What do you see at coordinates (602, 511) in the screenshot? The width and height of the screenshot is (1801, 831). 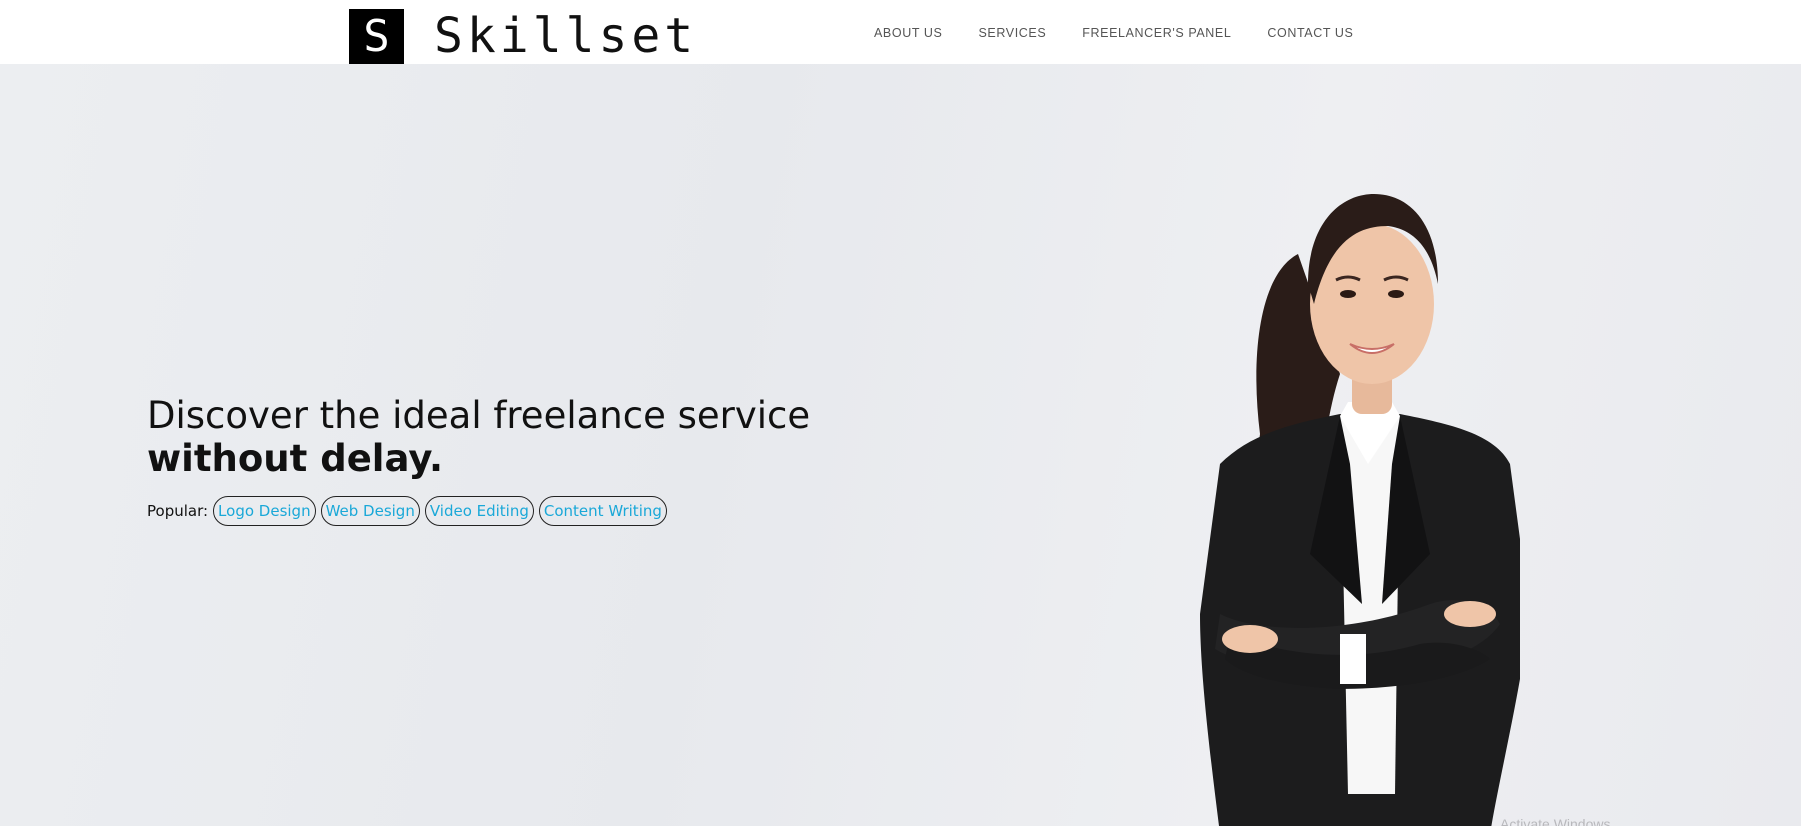 I see `tag-content-writing: Content Writing` at bounding box center [602, 511].